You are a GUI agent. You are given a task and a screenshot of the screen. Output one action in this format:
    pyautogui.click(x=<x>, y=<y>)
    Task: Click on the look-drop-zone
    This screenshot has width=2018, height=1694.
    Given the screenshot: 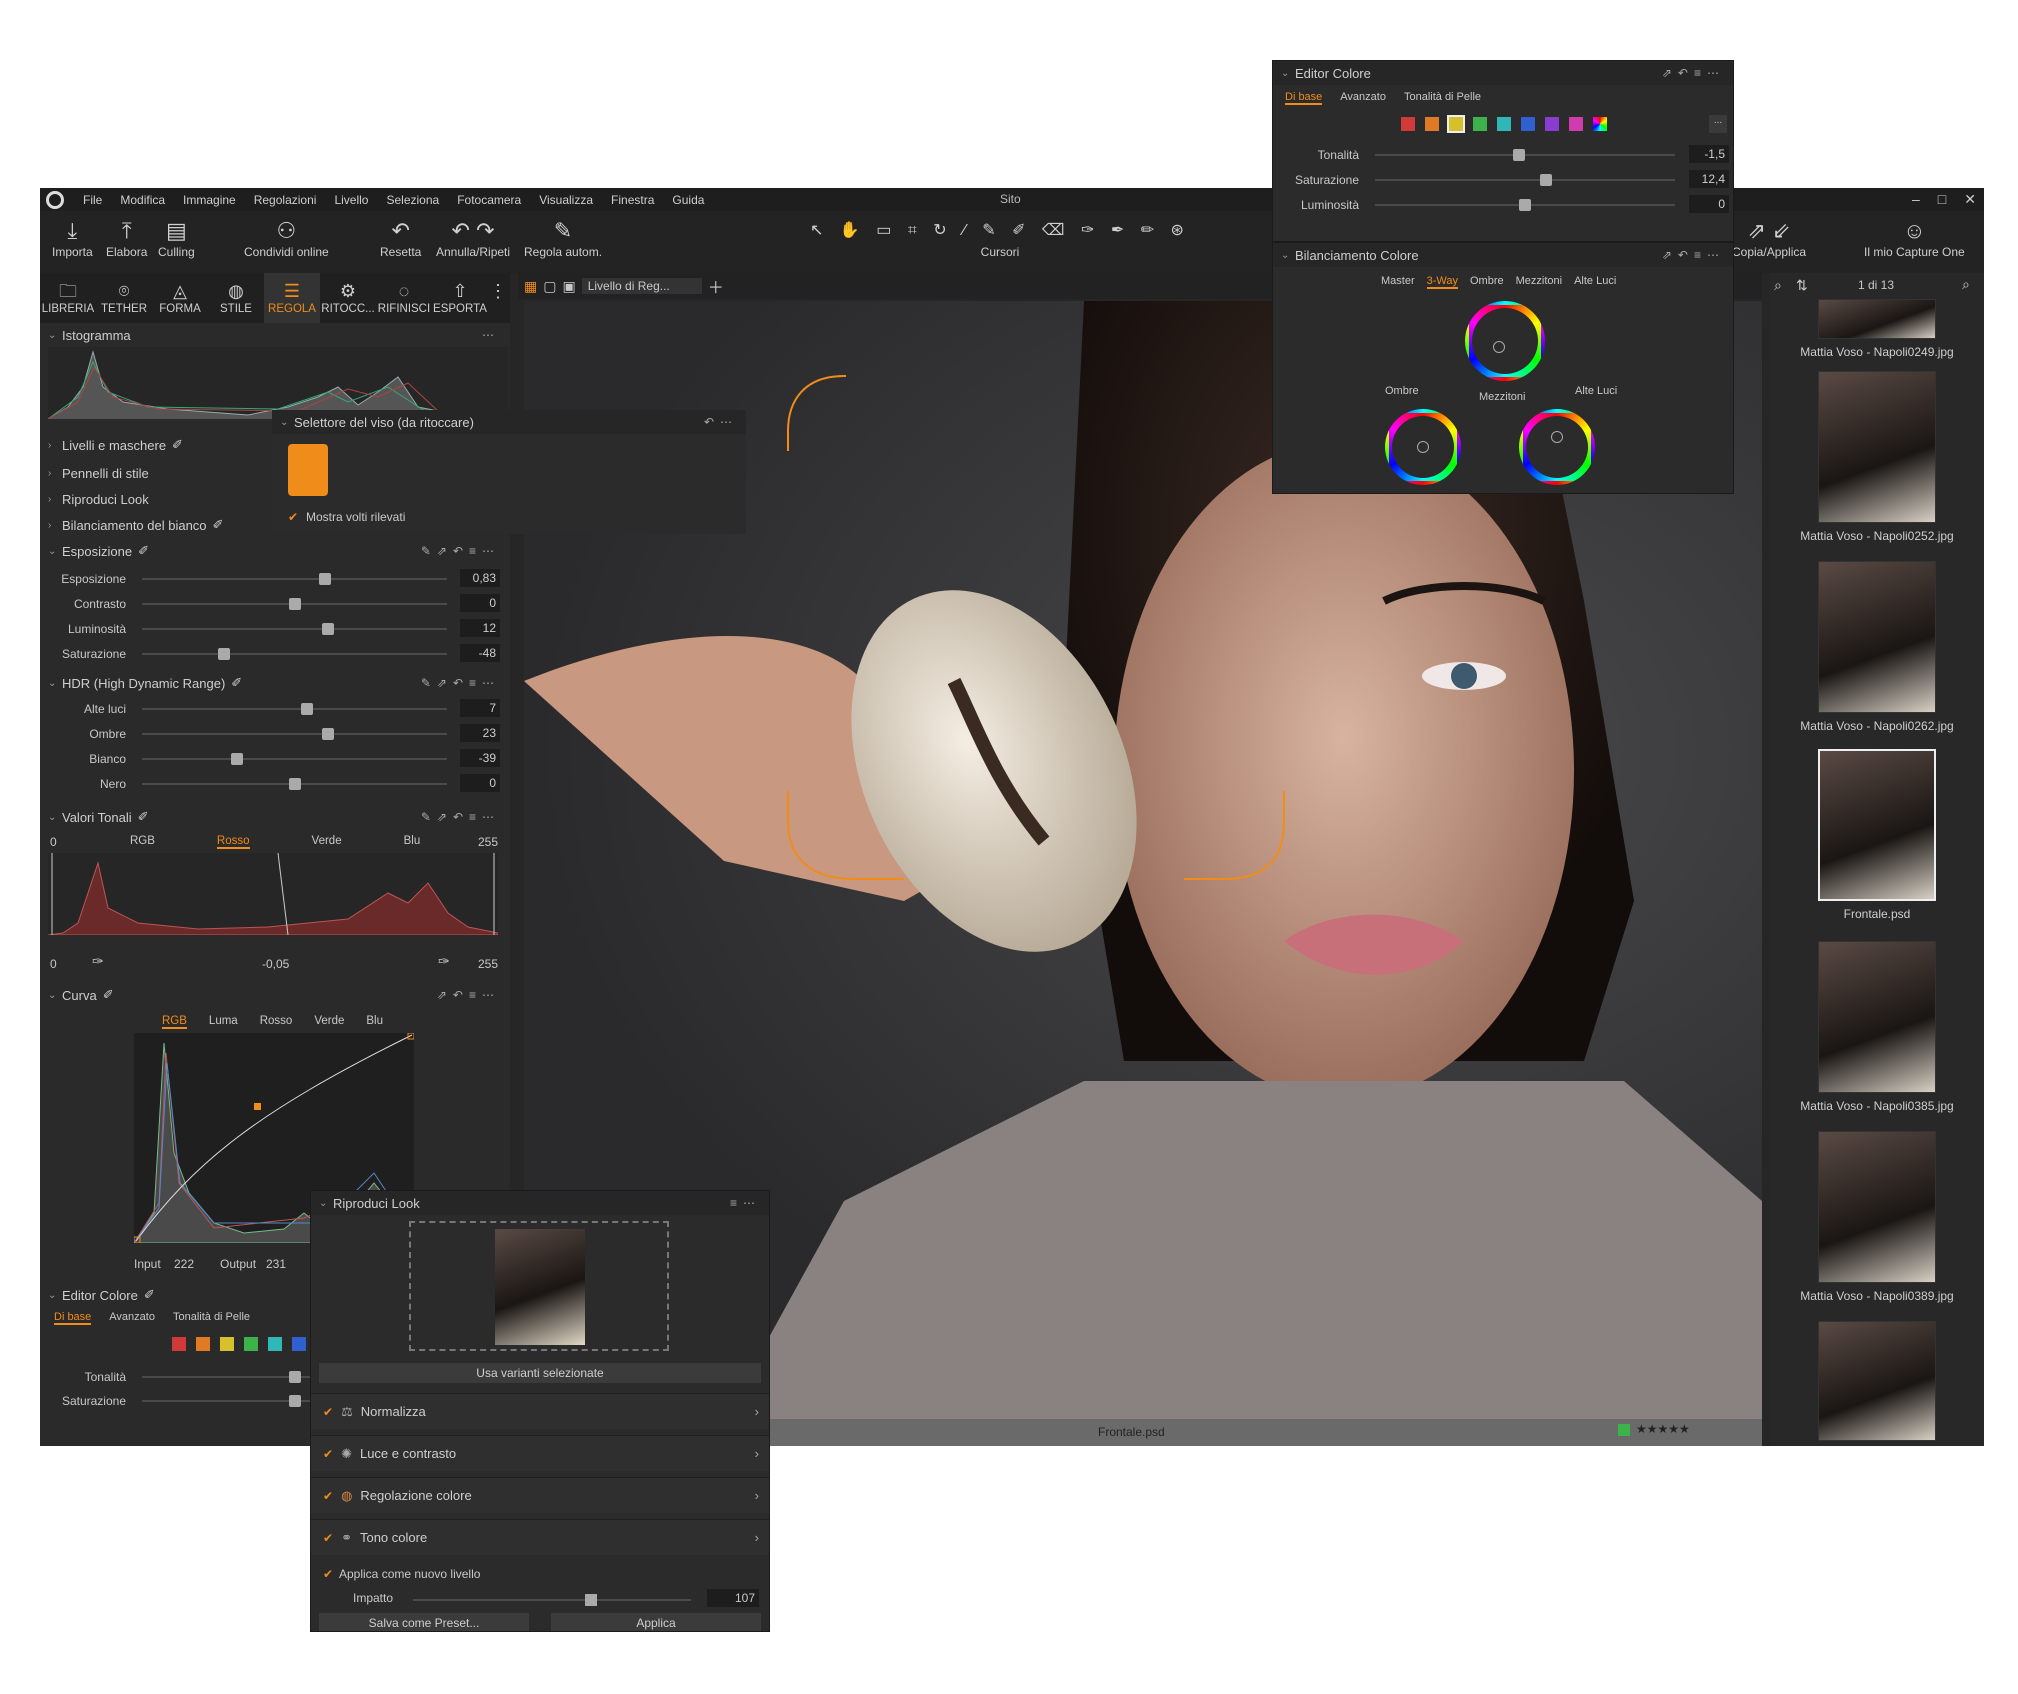 What is the action you would take?
    pyautogui.click(x=539, y=1286)
    